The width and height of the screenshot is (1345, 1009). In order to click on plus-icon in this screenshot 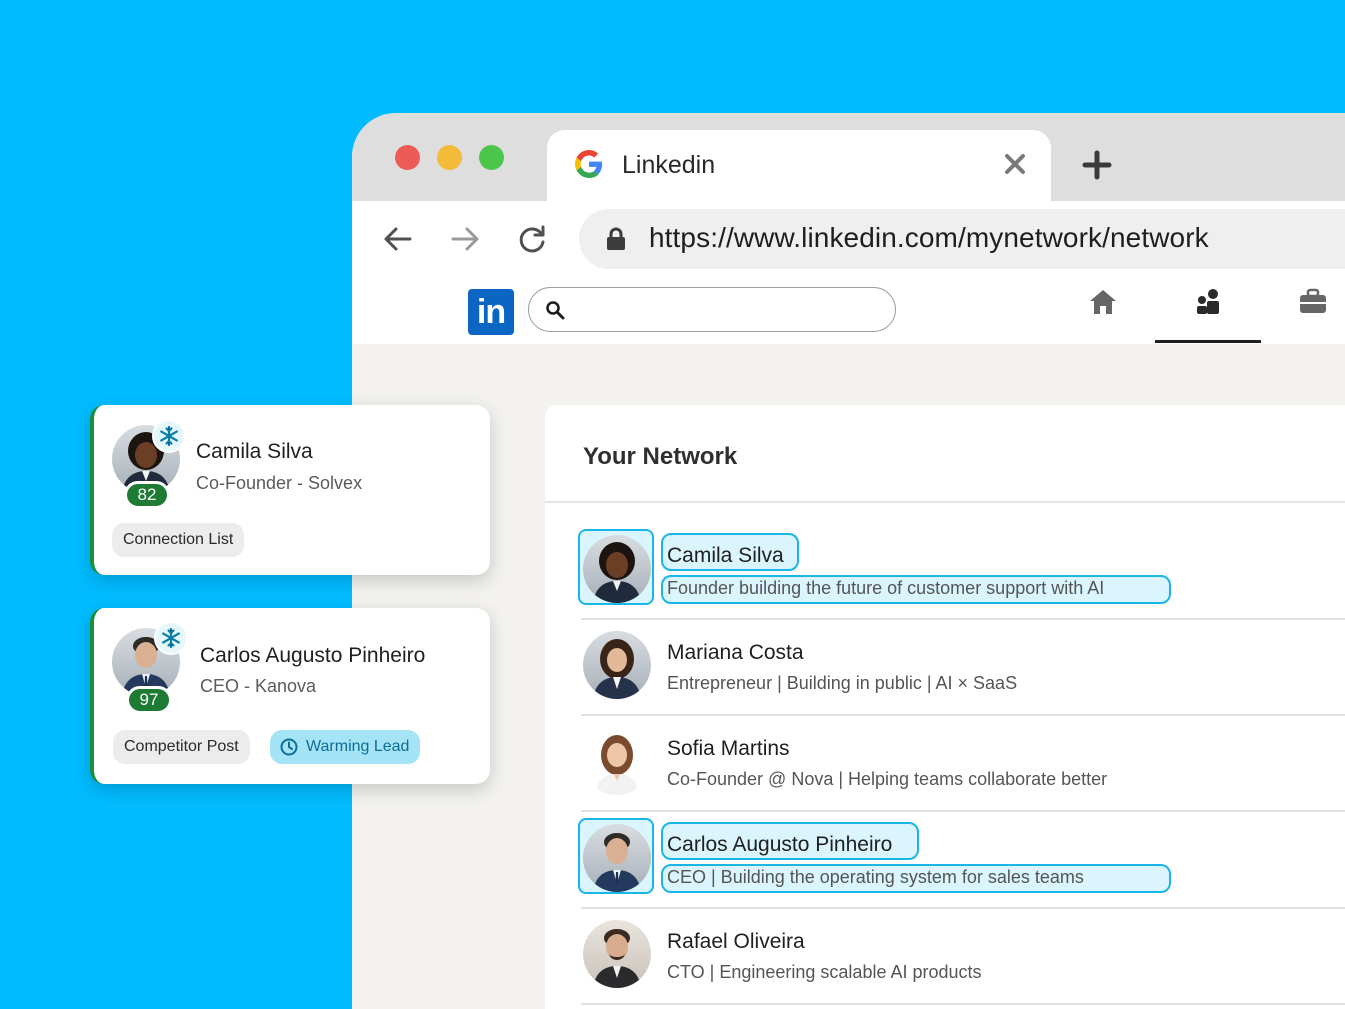, I will do `click(1097, 165)`.